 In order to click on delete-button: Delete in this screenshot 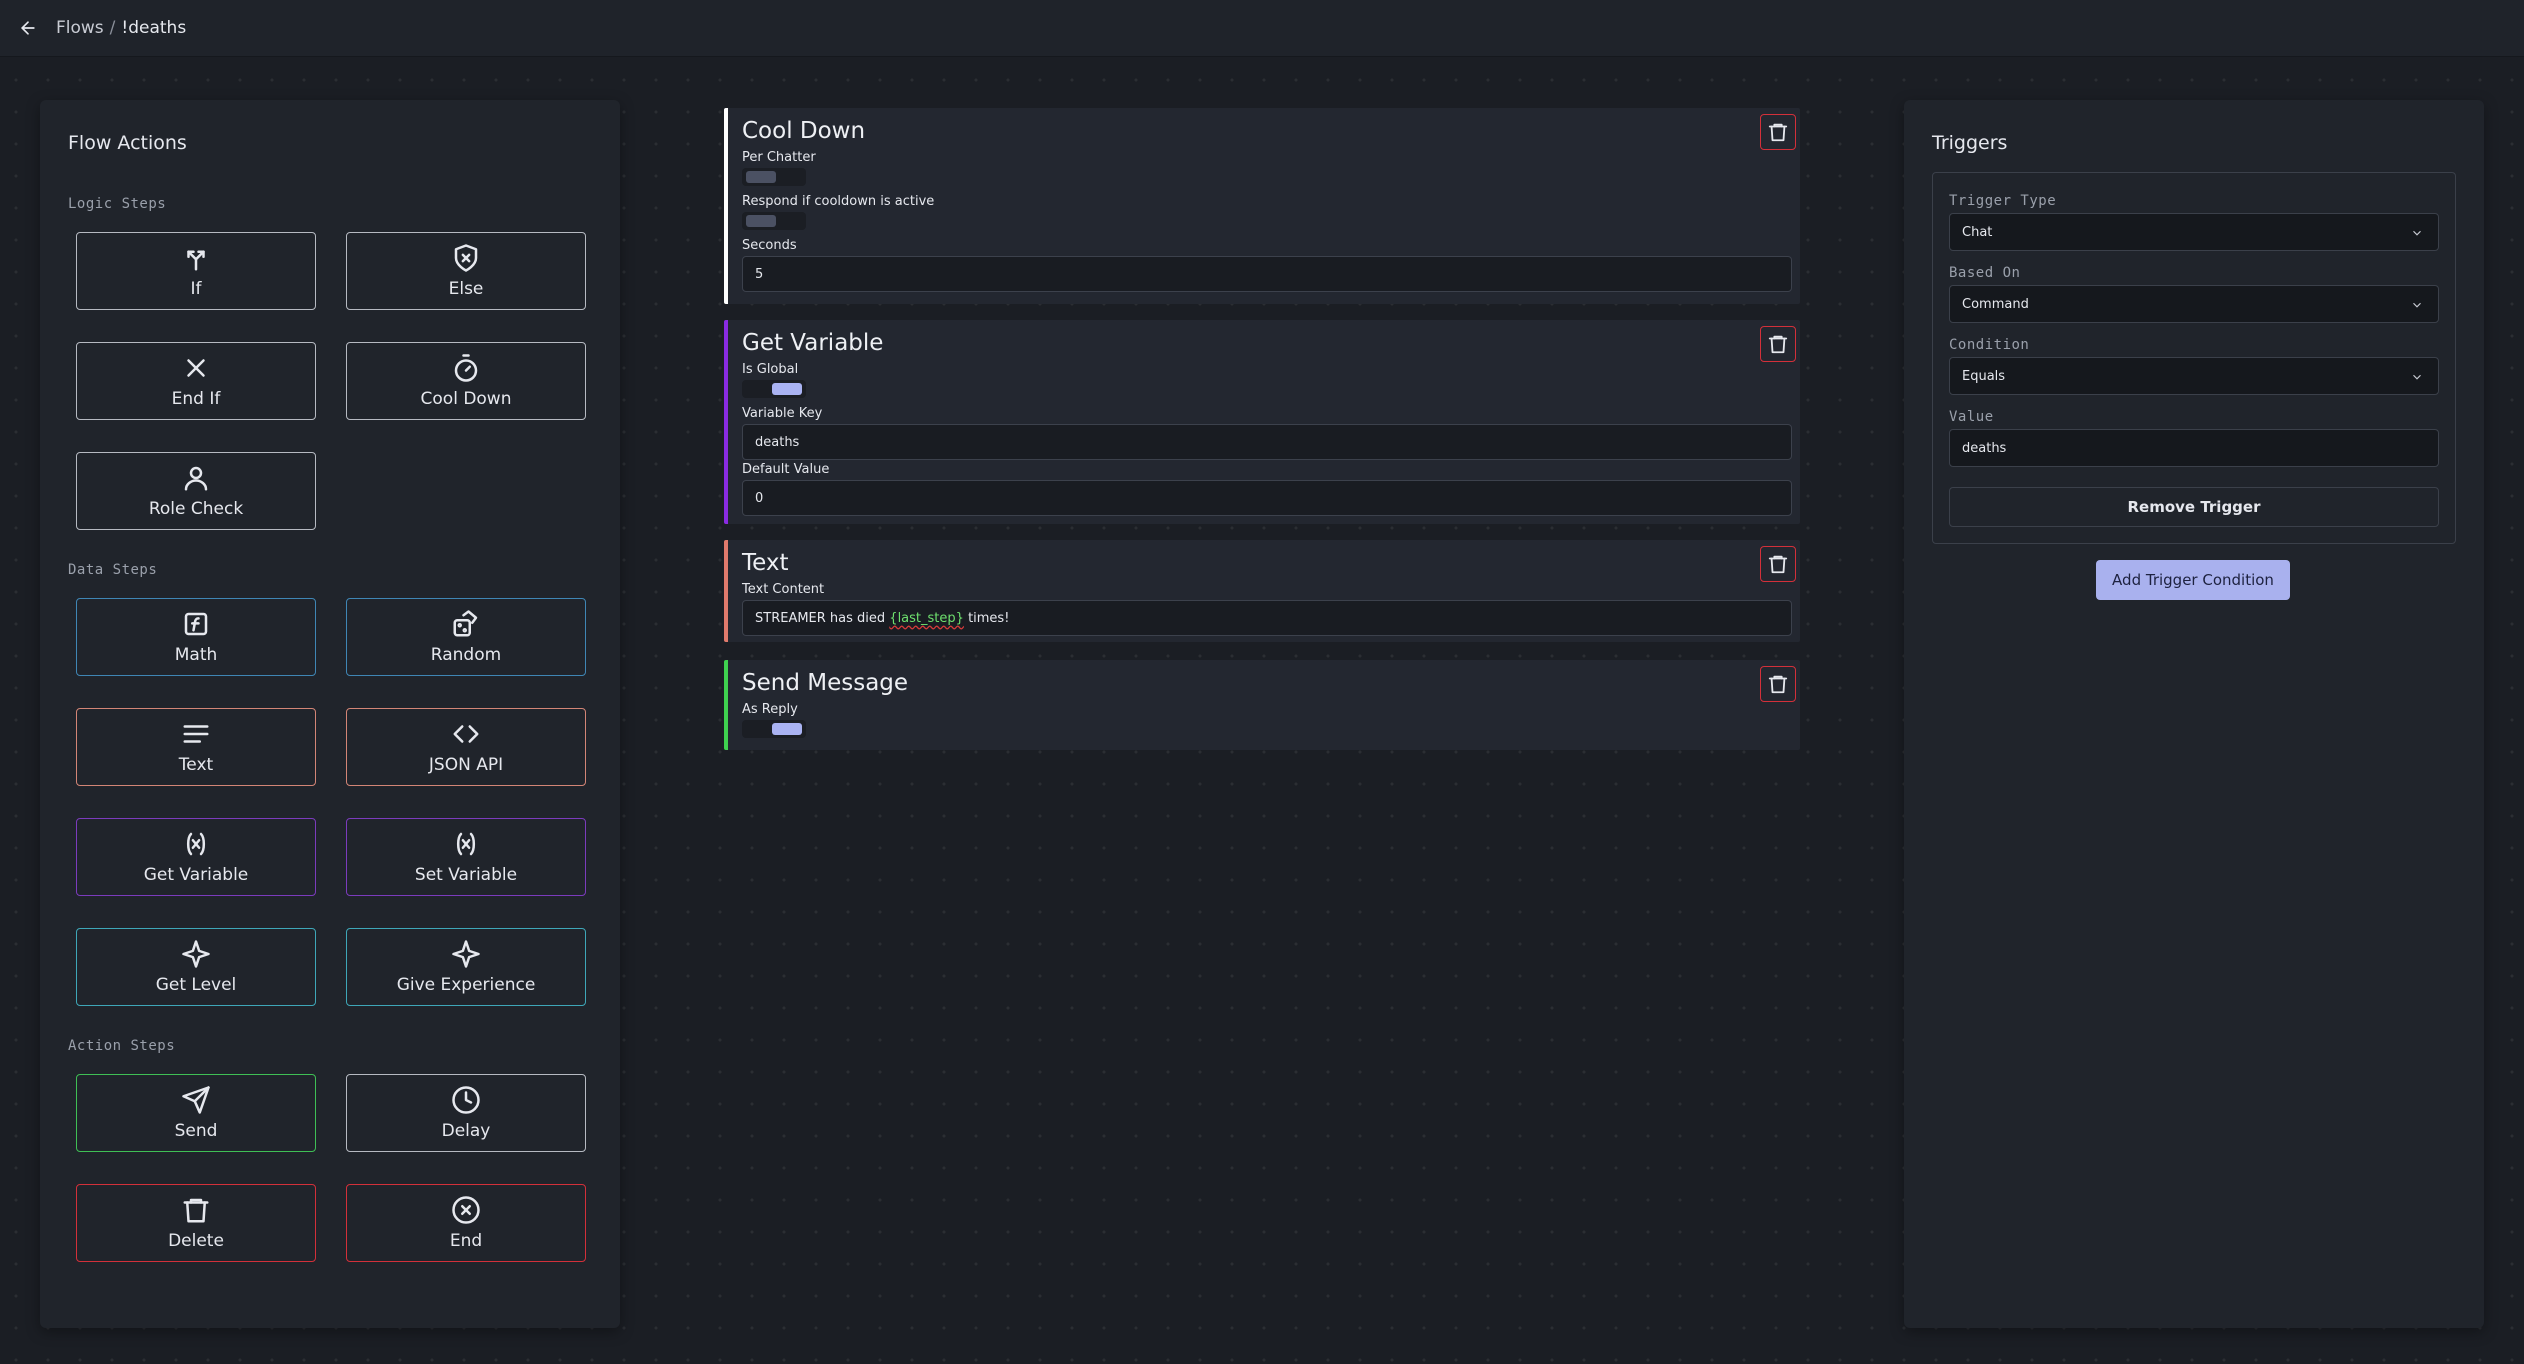, I will do `click(196, 1223)`.